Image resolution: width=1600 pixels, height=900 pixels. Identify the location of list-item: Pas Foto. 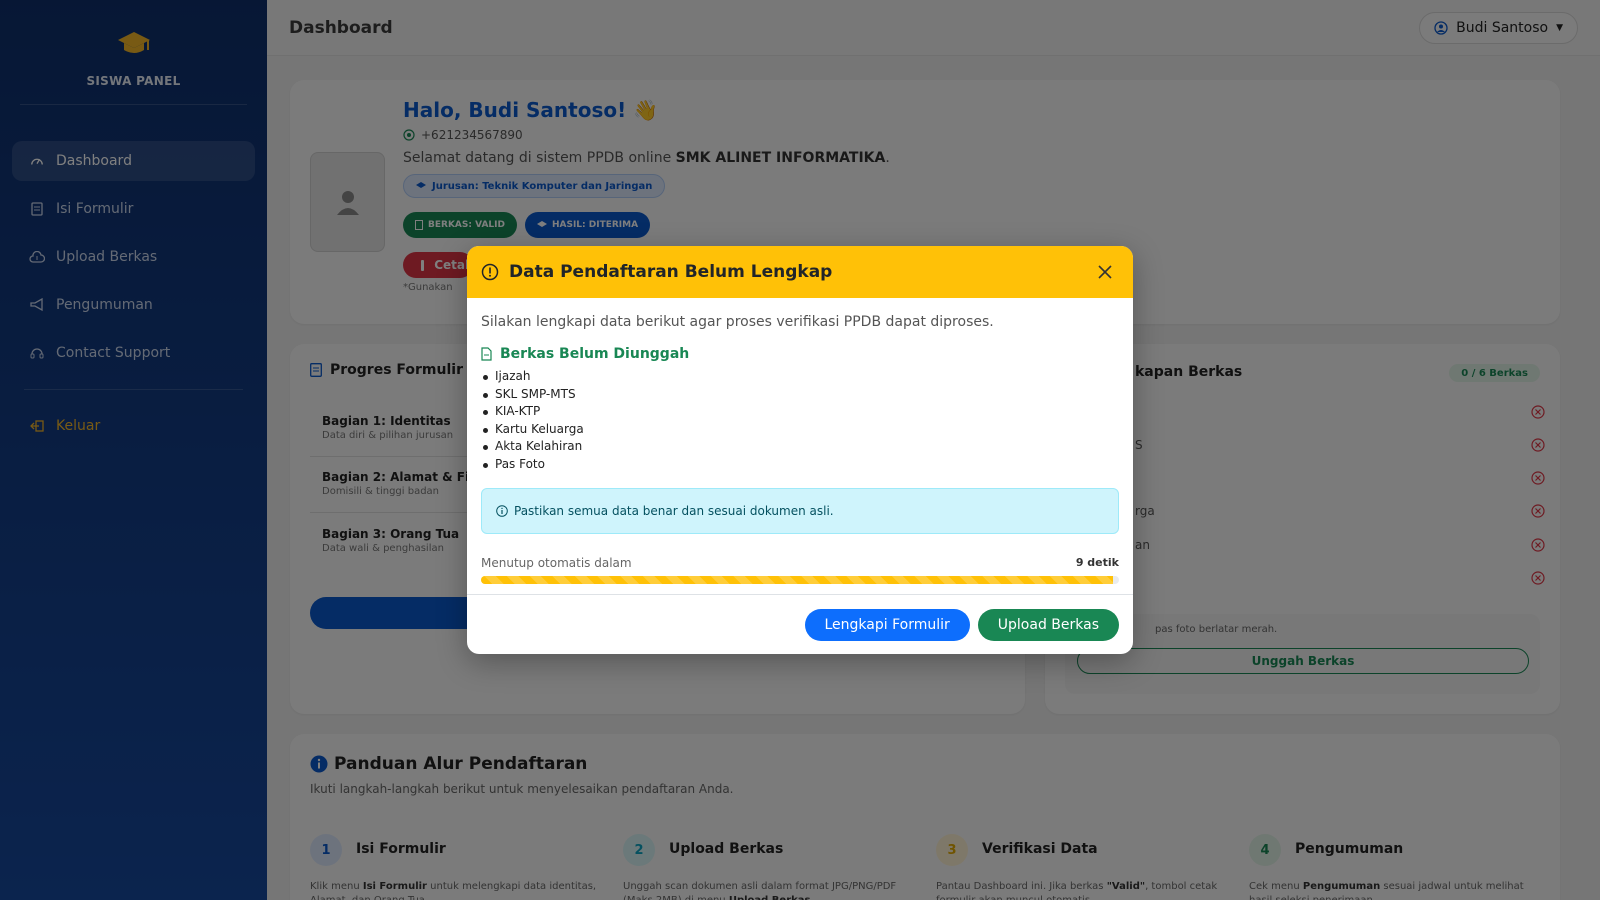
(801, 465).